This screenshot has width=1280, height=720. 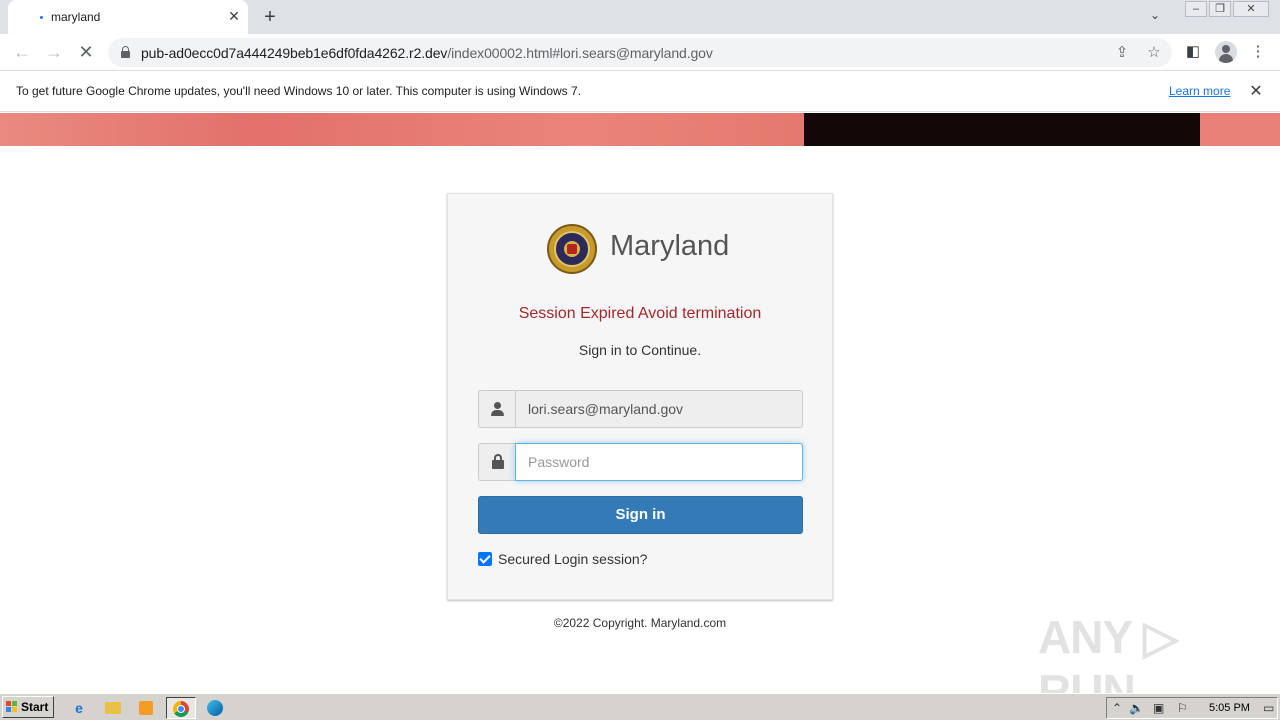 What do you see at coordinates (12, 707) in the screenshot?
I see `windows-flag-icon` at bounding box center [12, 707].